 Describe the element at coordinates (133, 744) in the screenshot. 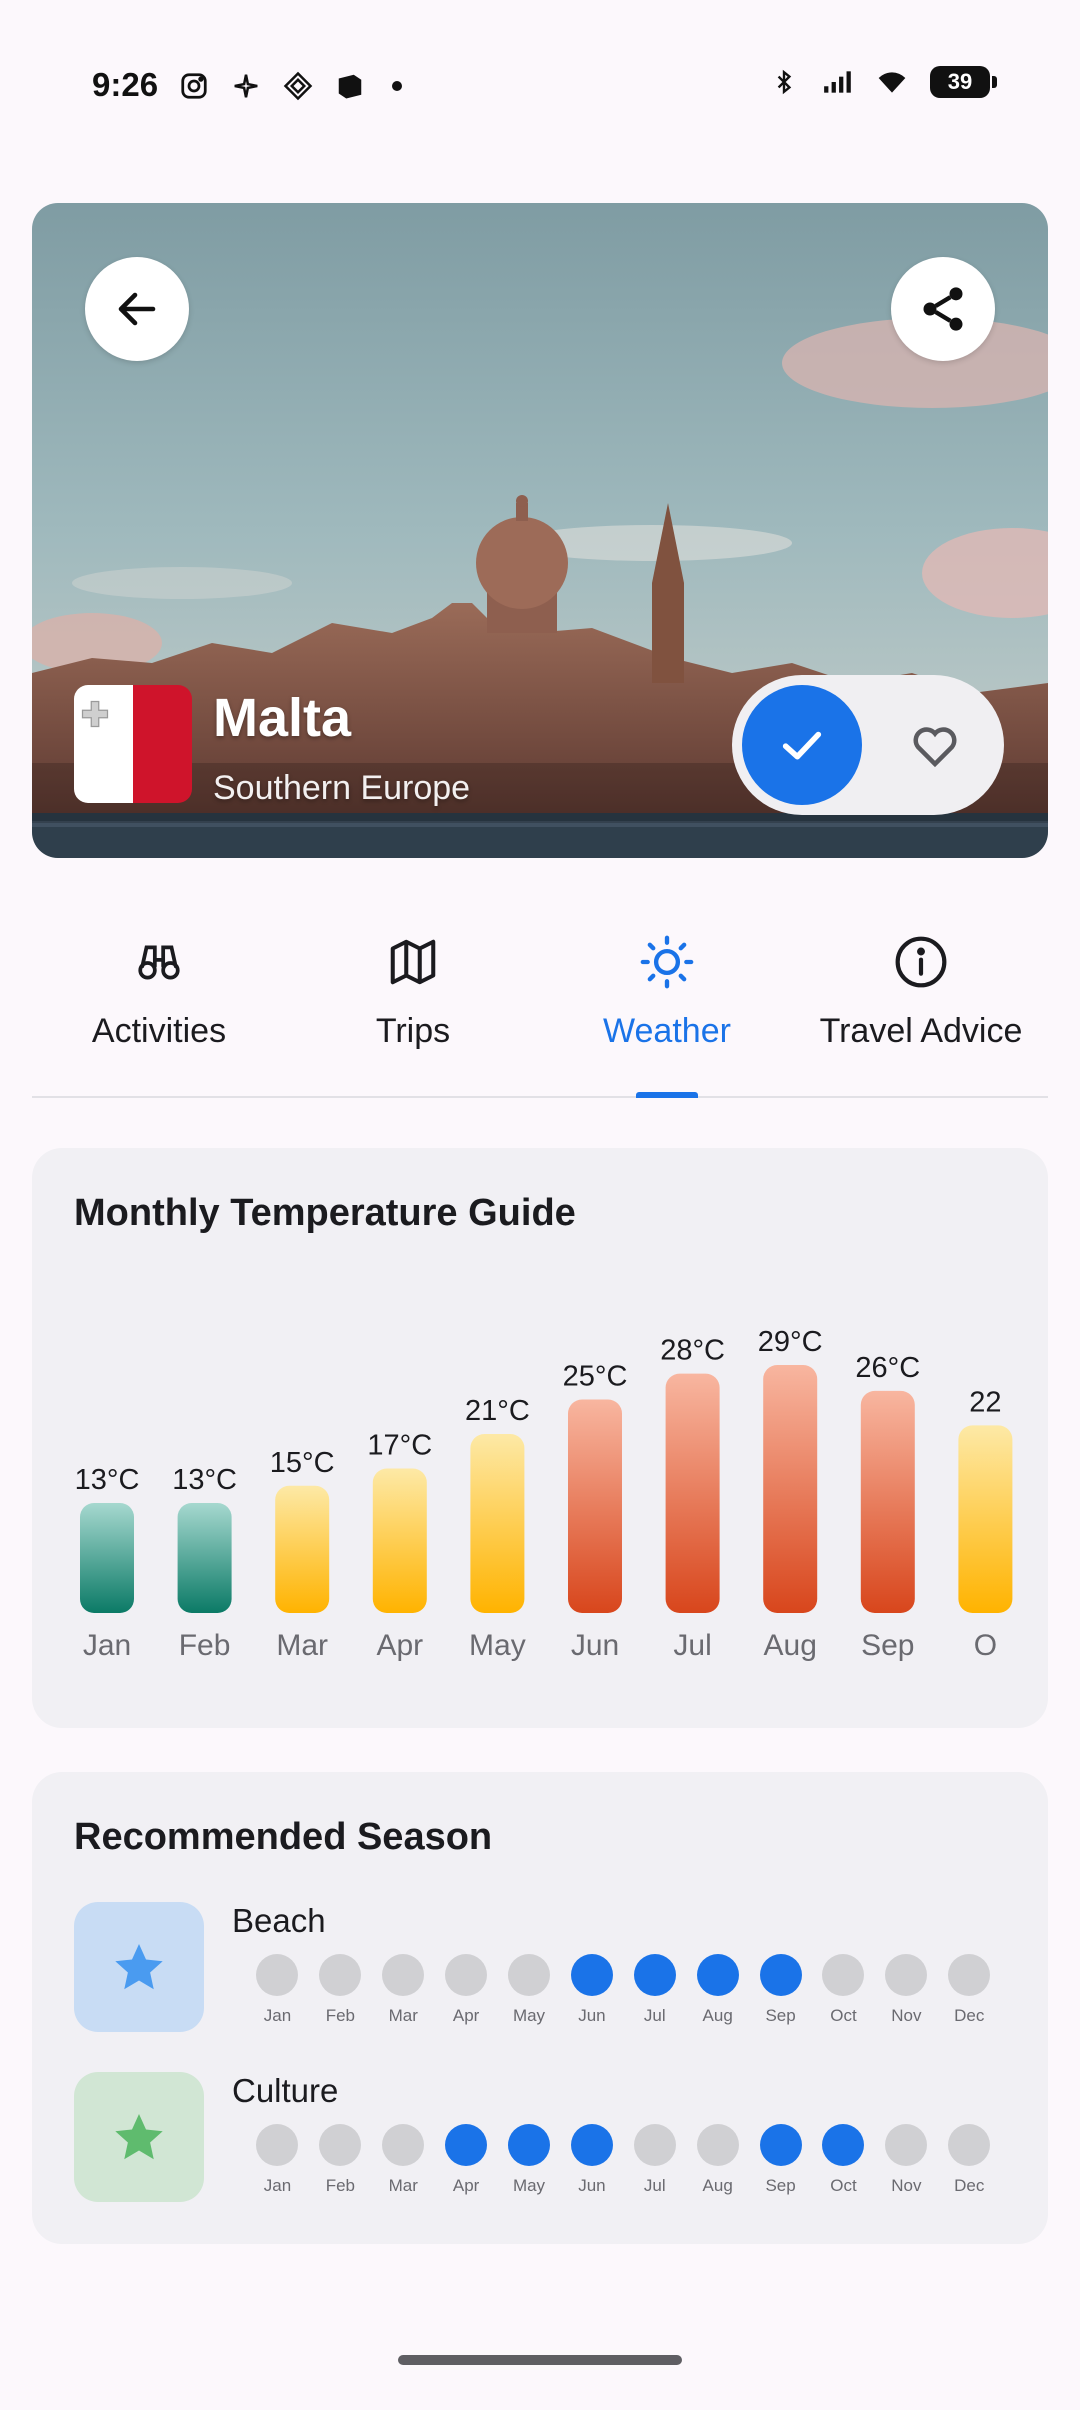

I see `malta-flag-icon` at that location.